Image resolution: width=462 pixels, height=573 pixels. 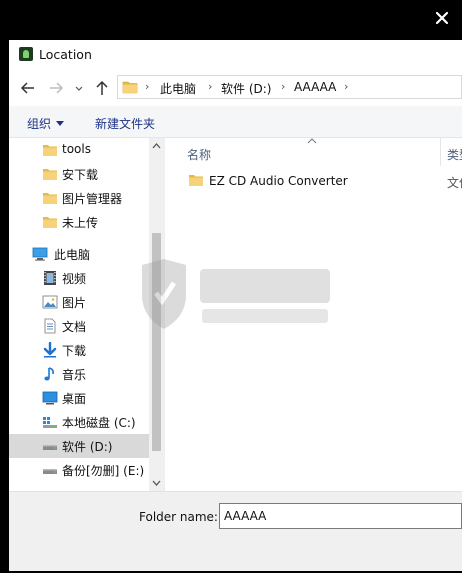 What do you see at coordinates (76, 149) in the screenshot?
I see `nav-item-label: tools` at bounding box center [76, 149].